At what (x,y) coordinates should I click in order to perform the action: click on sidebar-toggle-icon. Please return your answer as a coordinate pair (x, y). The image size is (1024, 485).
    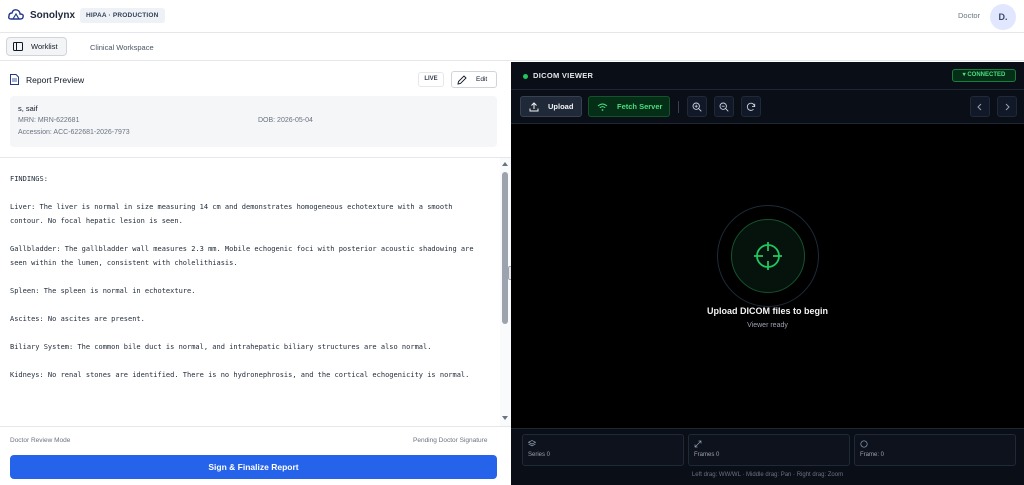
    Looking at the image, I should click on (18, 46).